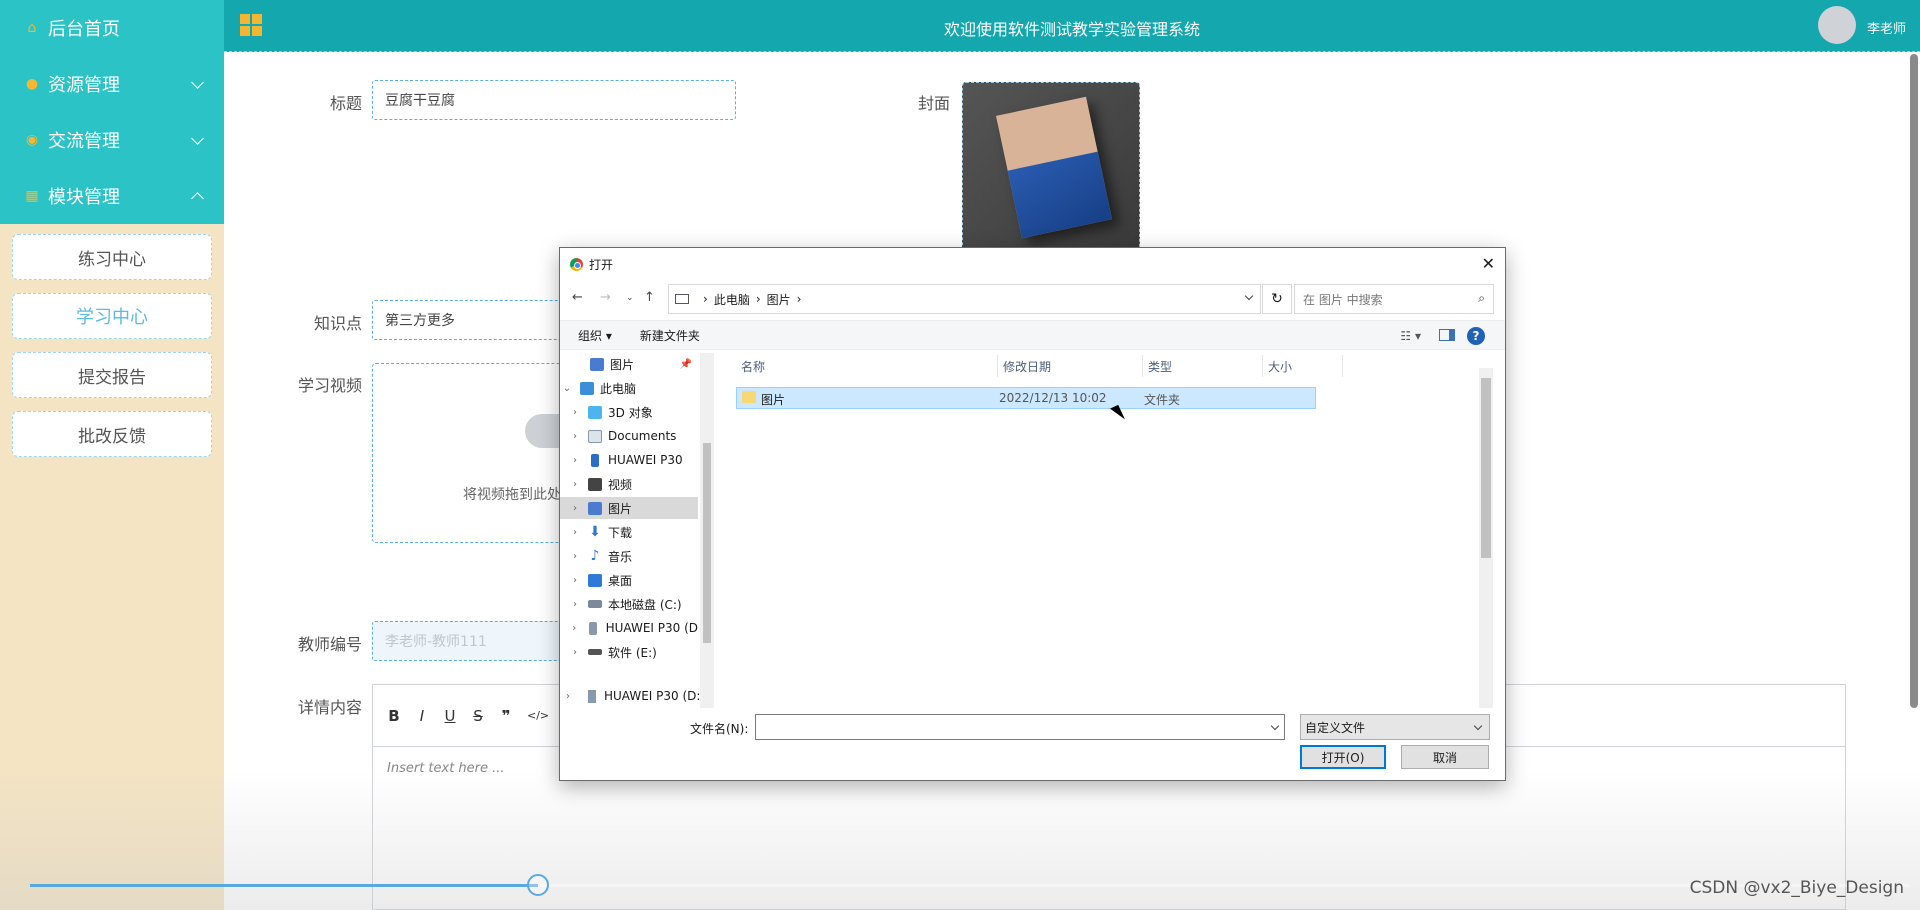  Describe the element at coordinates (329, 385) in the screenshot. I see `video-label: 学习视频` at that location.